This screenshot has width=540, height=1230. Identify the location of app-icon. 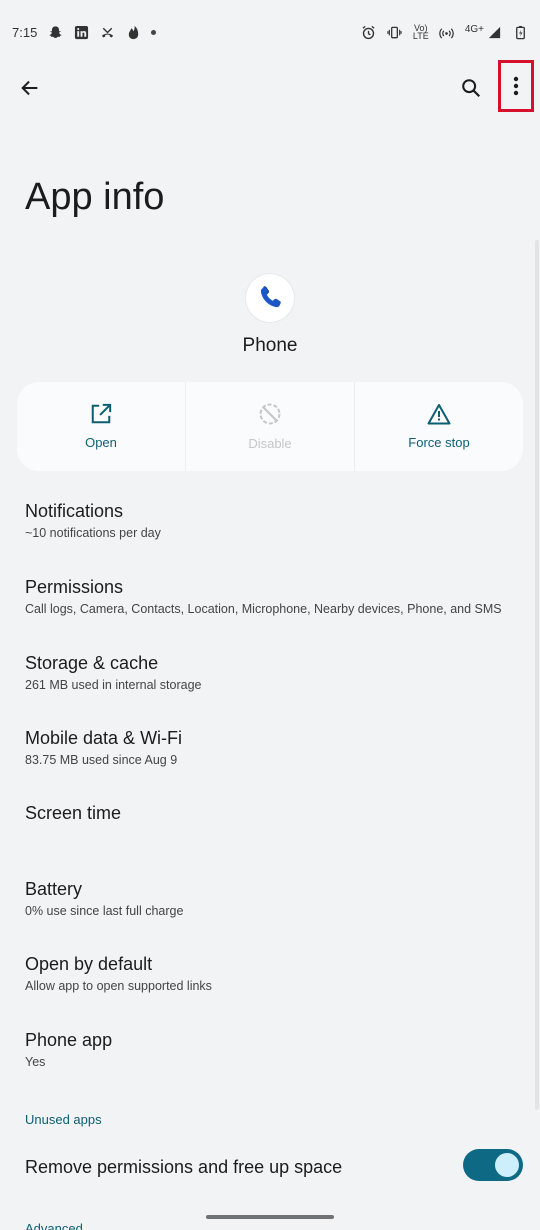
(270, 298).